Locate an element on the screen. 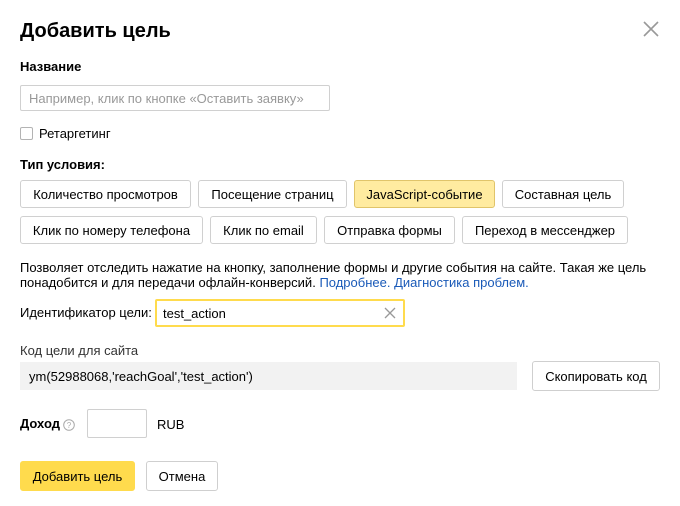  chip-form-submit: Отправка формы is located at coordinates (389, 230).